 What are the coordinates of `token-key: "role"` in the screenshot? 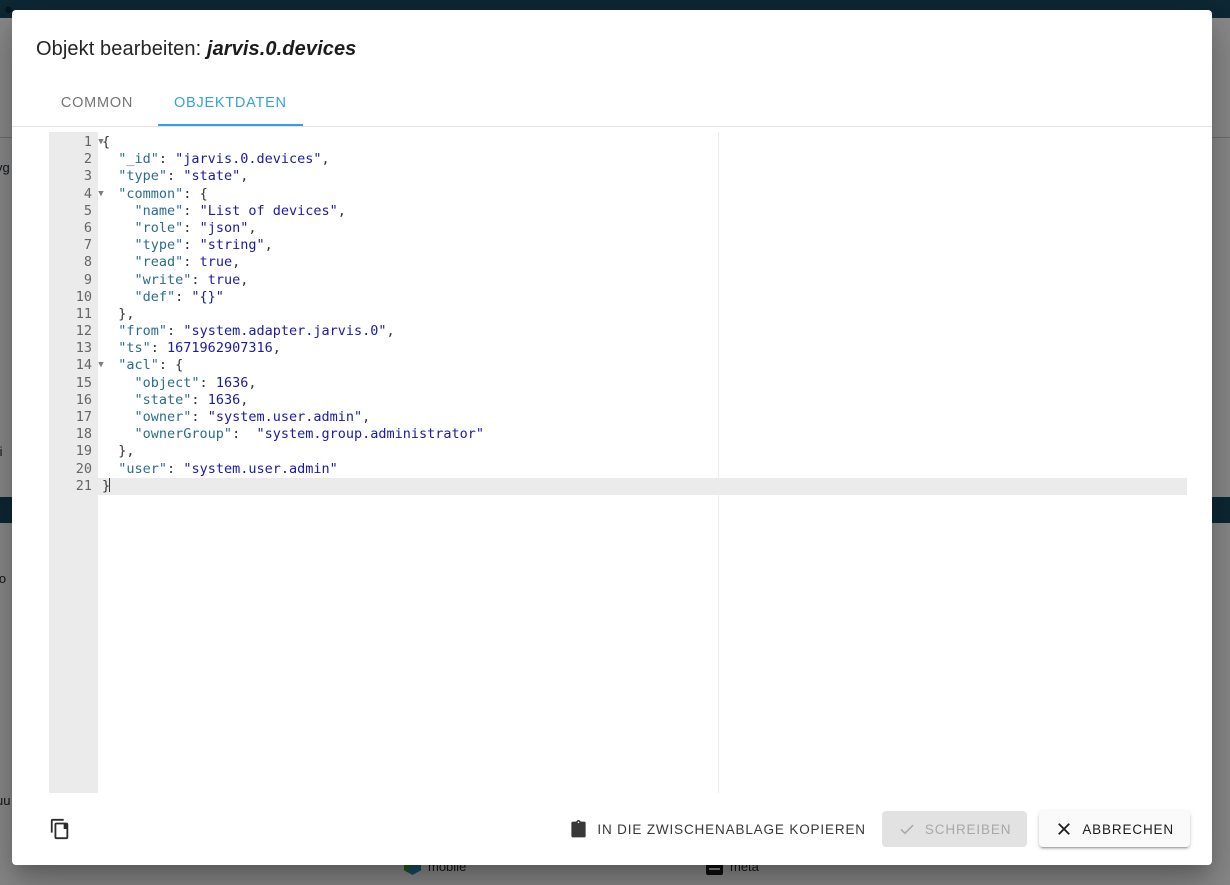 It's located at (159, 227).